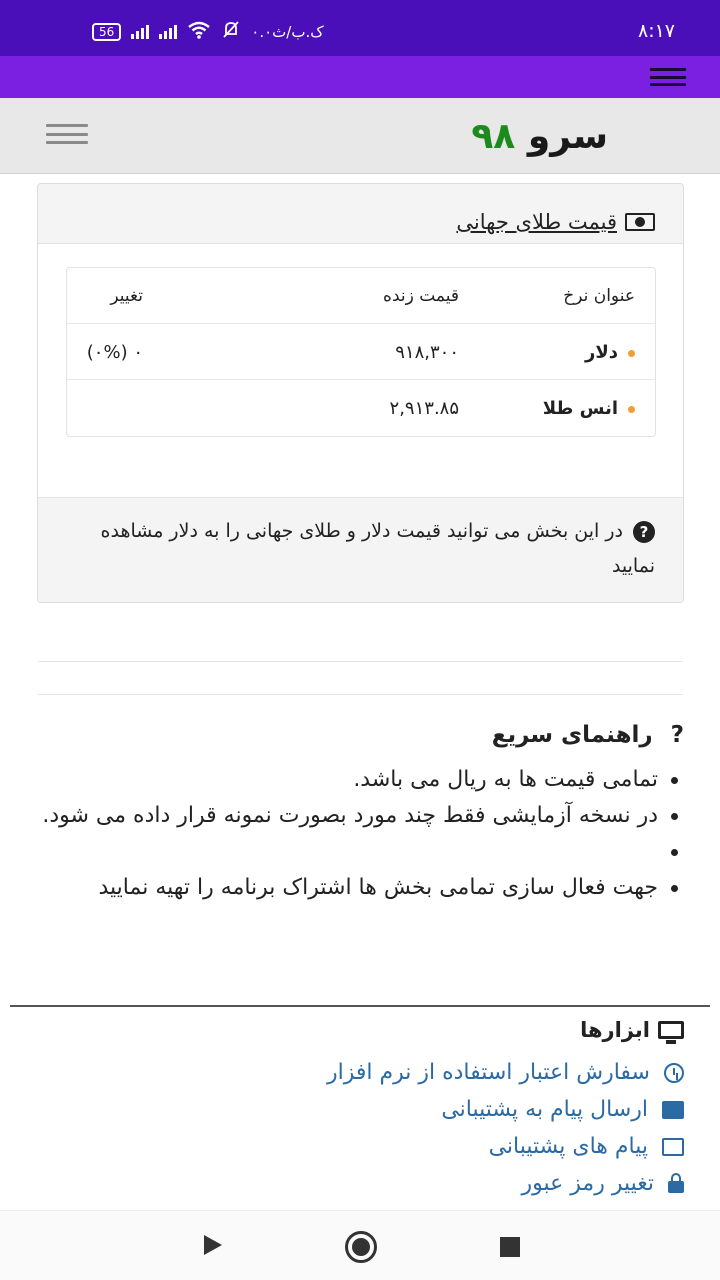 The width and height of the screenshot is (720, 1280). What do you see at coordinates (287, 32) in the screenshot?
I see `network-speed: ۰.۰ک.ب/ث` at bounding box center [287, 32].